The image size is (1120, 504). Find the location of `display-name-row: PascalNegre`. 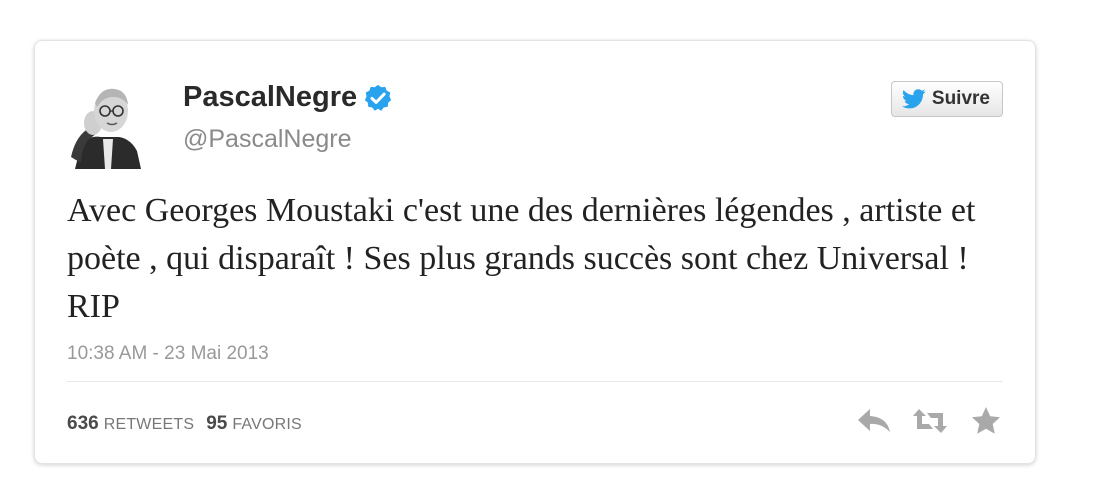

display-name-row: PascalNegre is located at coordinates (288, 97).